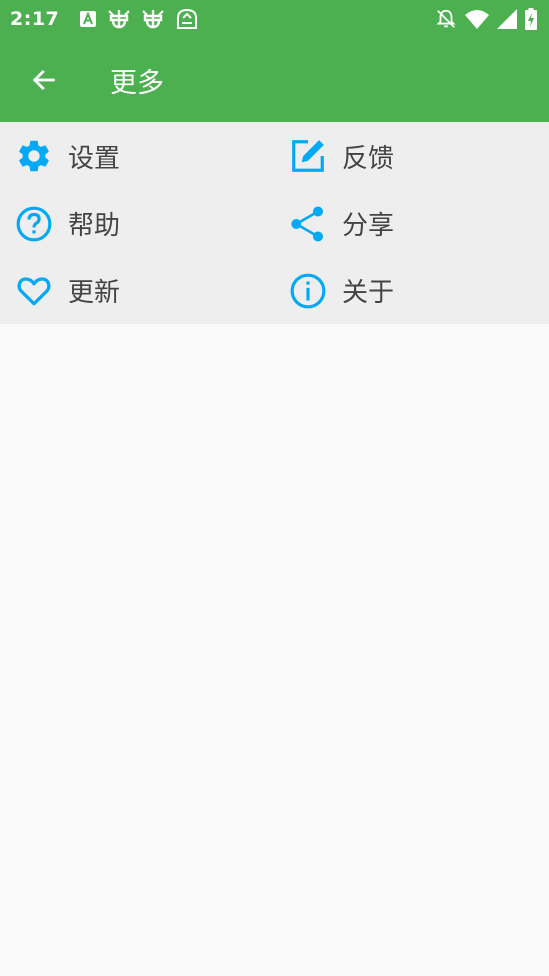  Describe the element at coordinates (137, 223) in the screenshot. I see `menu-item-help: 帮助` at that location.